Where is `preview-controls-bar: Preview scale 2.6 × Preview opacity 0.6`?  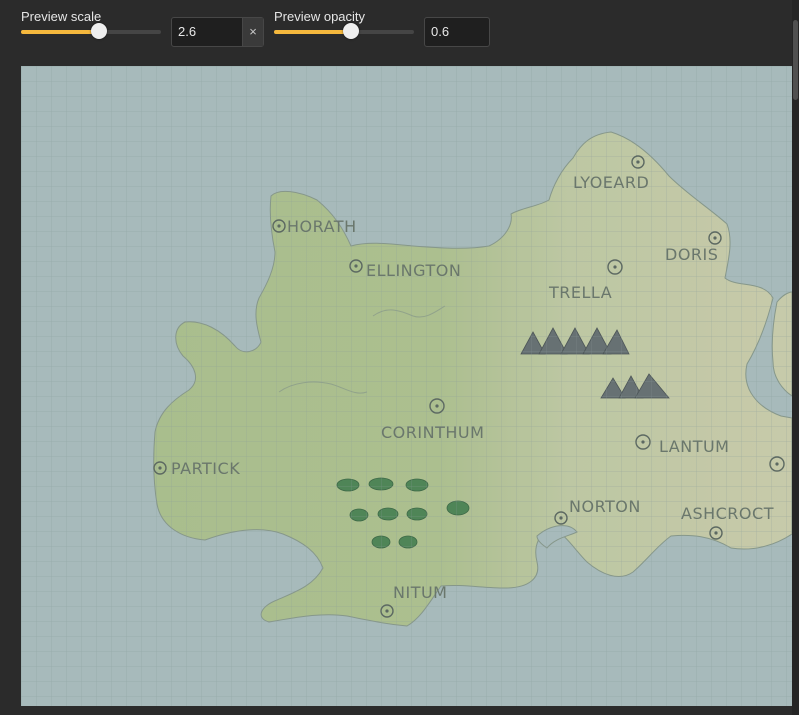
preview-controls-bar: Preview scale 2.6 × Preview opacity 0.6 is located at coordinates (399, 30).